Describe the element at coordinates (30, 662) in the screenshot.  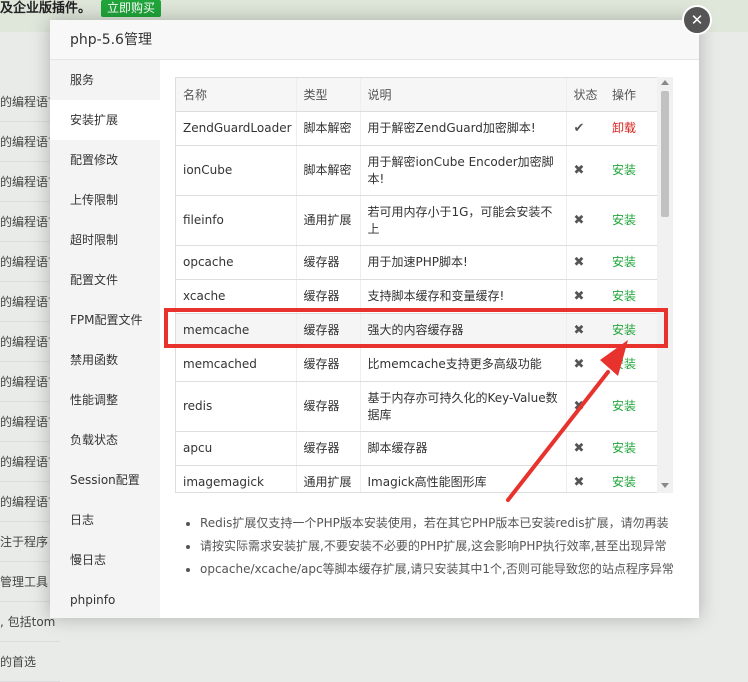
I see `background-row: 的首选` at that location.